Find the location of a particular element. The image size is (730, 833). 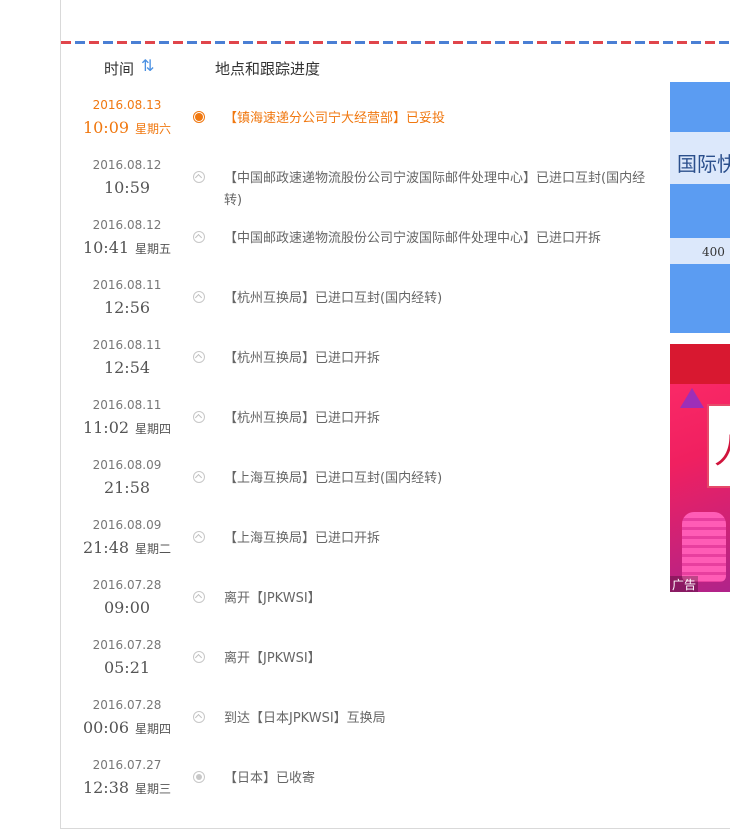

timeline-row: 2016.07.28 00:06 星期四 到达【日本JPKWSI】互换局 is located at coordinates (335, 724).